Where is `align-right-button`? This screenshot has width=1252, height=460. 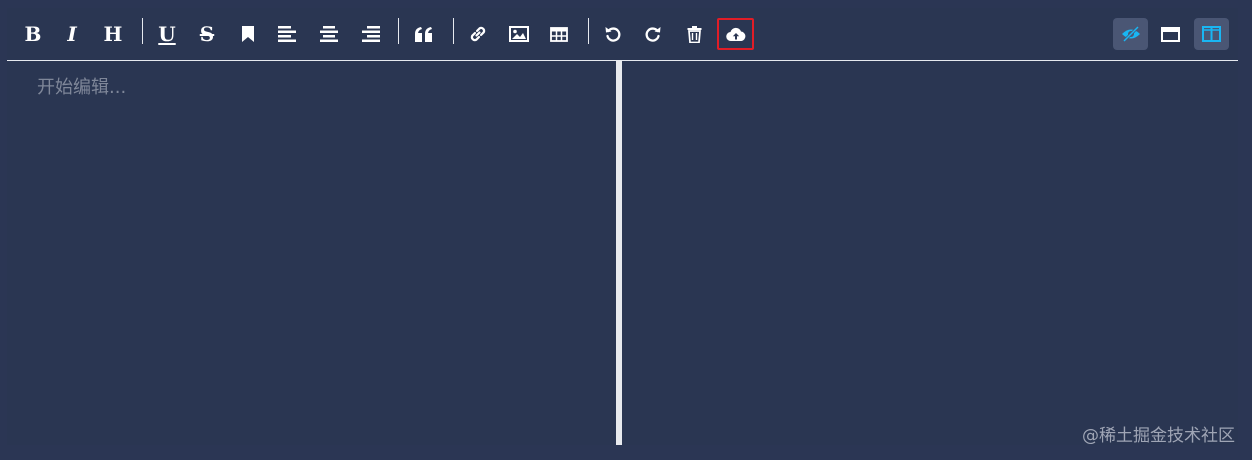 align-right-button is located at coordinates (370, 34).